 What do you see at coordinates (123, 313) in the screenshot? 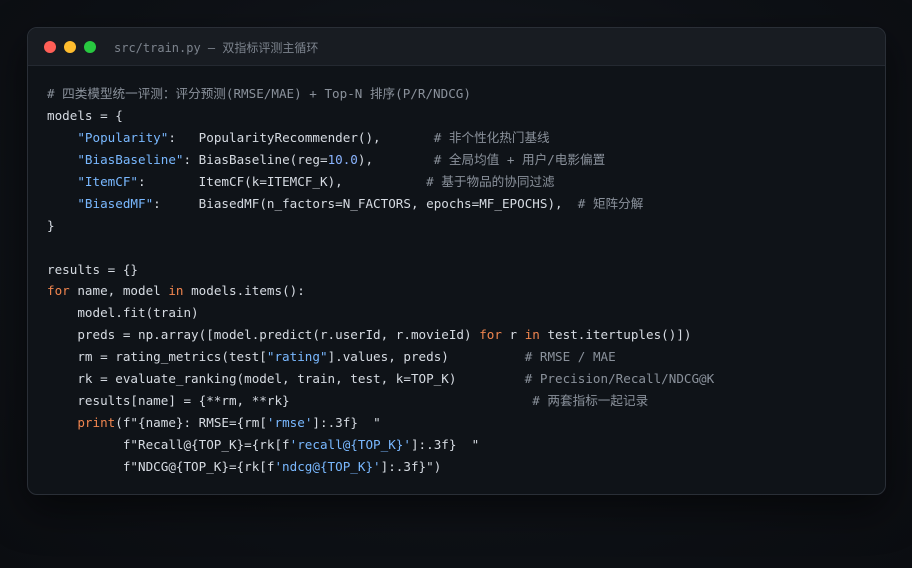
I see `code-token-plain: model.fit(train)` at bounding box center [123, 313].